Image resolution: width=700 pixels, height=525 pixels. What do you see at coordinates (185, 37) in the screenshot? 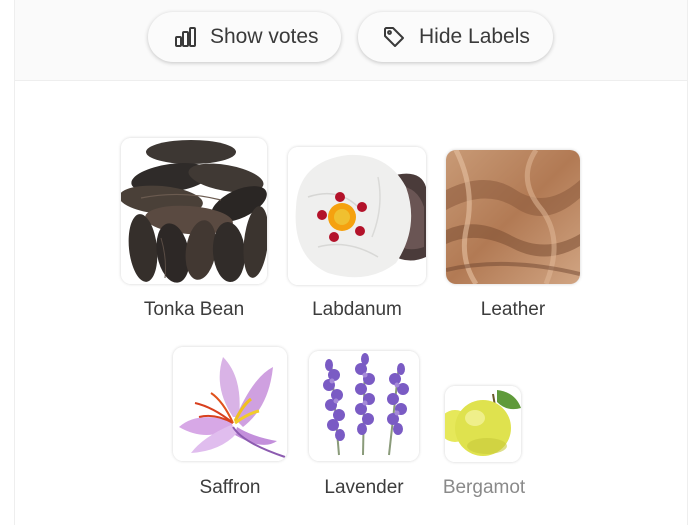
I see `bar-chart-icon` at bounding box center [185, 37].